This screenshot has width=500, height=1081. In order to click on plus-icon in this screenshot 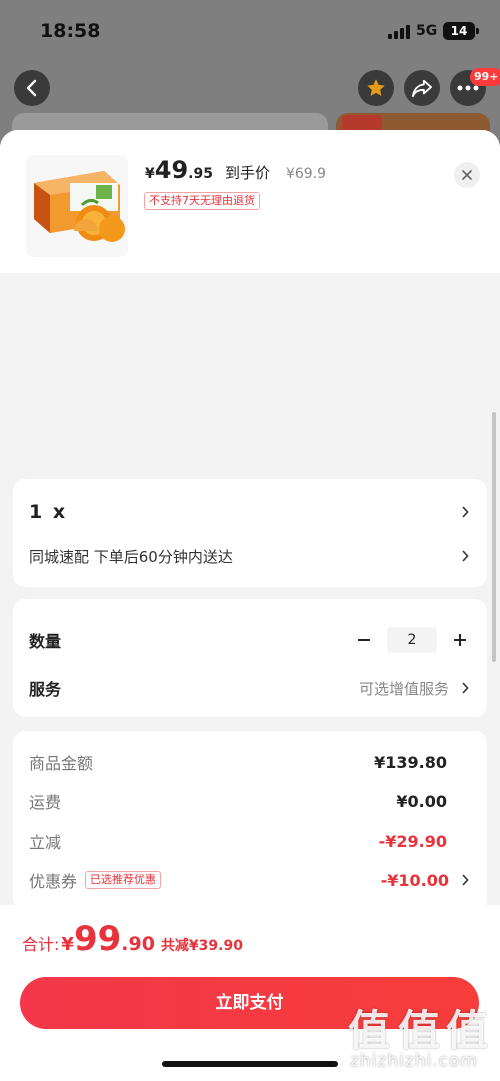, I will do `click(460, 640)`.